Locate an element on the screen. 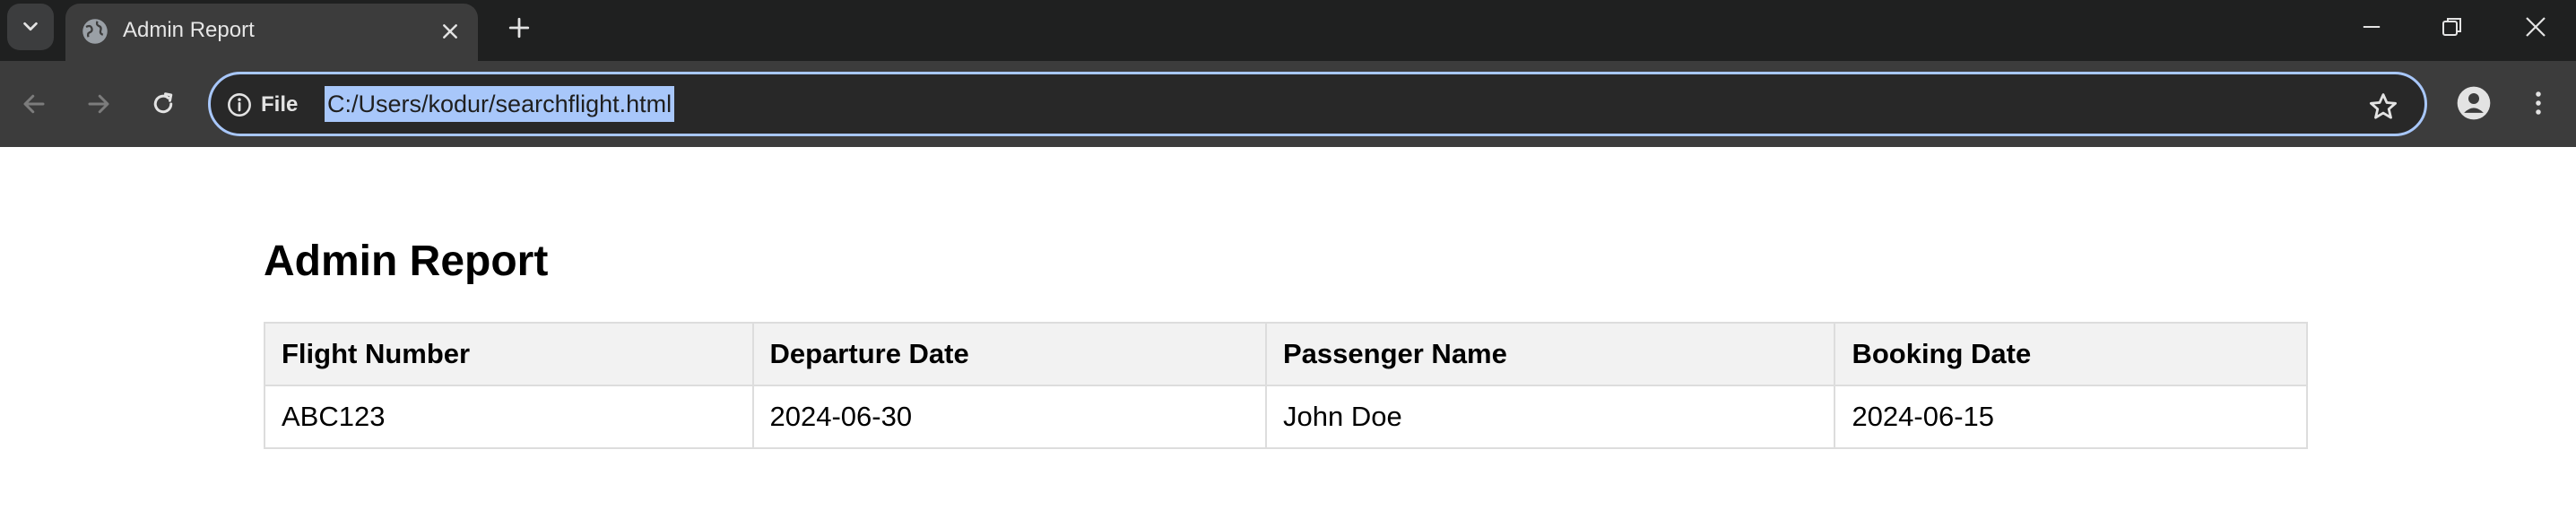 The image size is (2576, 519). table-row: ABC123 2024-06-30 John Doe 2024-06-15 is located at coordinates (1286, 417).